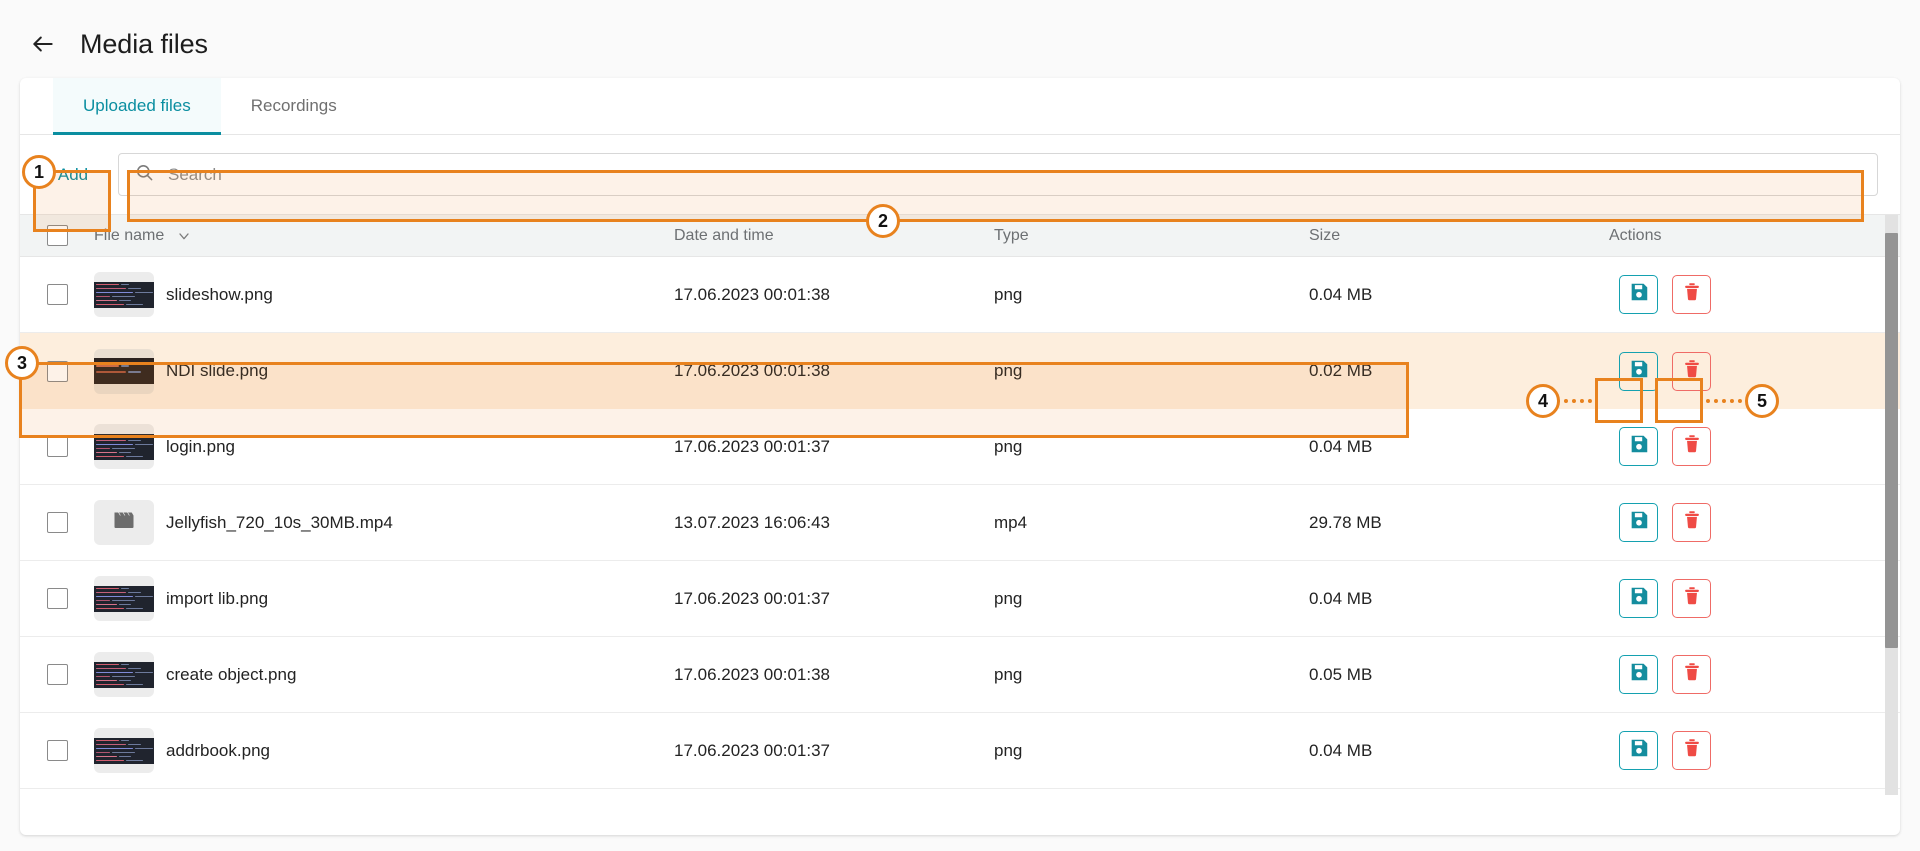  What do you see at coordinates (1459, 236) in the screenshot?
I see `header-size: Size` at bounding box center [1459, 236].